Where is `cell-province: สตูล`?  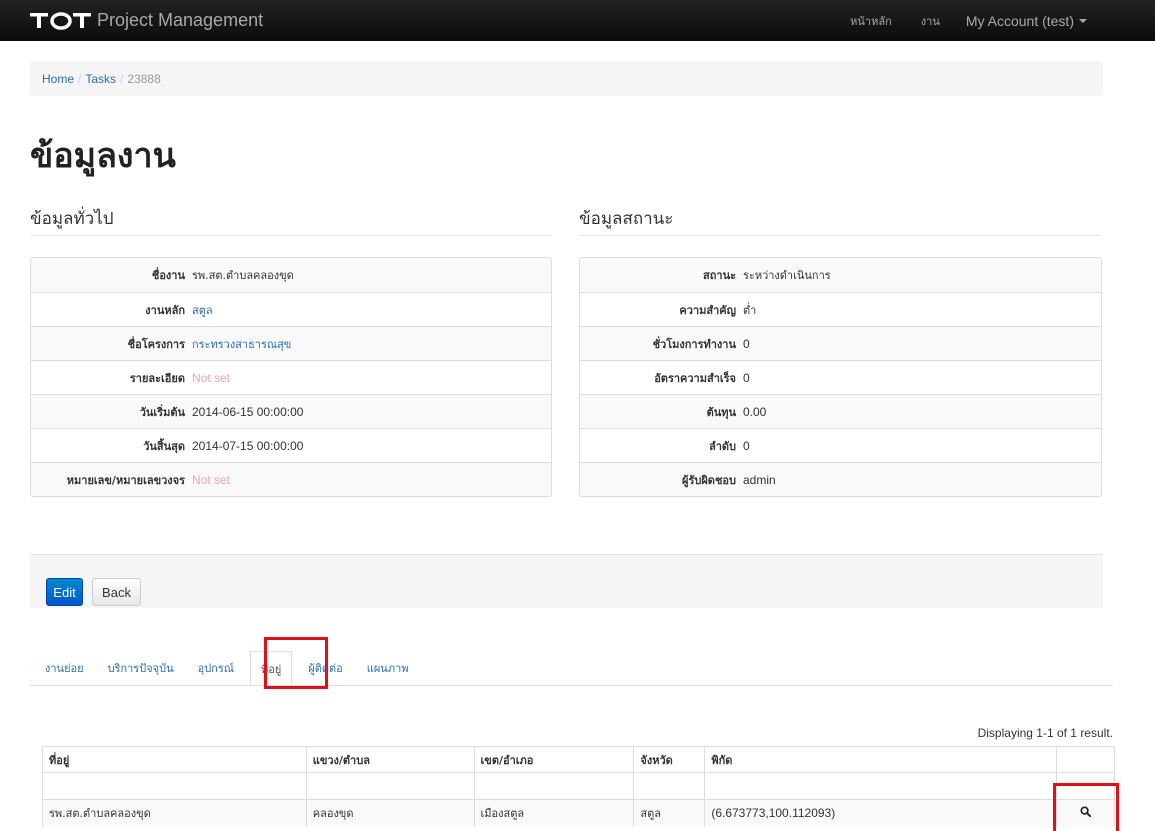
cell-province: สตูล is located at coordinates (669, 813).